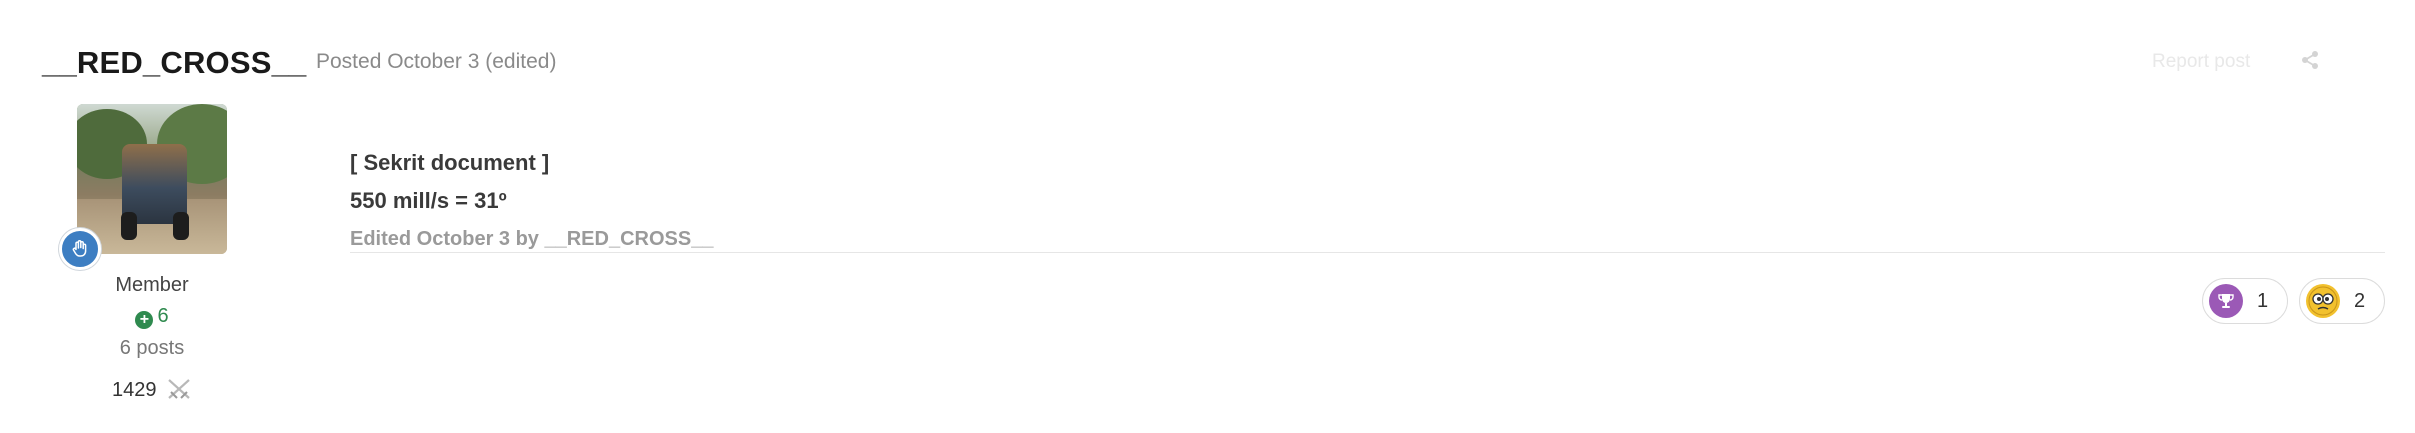 The height and width of the screenshot is (433, 2415). What do you see at coordinates (2263, 300) in the screenshot?
I see `reaction-count: 1` at bounding box center [2263, 300].